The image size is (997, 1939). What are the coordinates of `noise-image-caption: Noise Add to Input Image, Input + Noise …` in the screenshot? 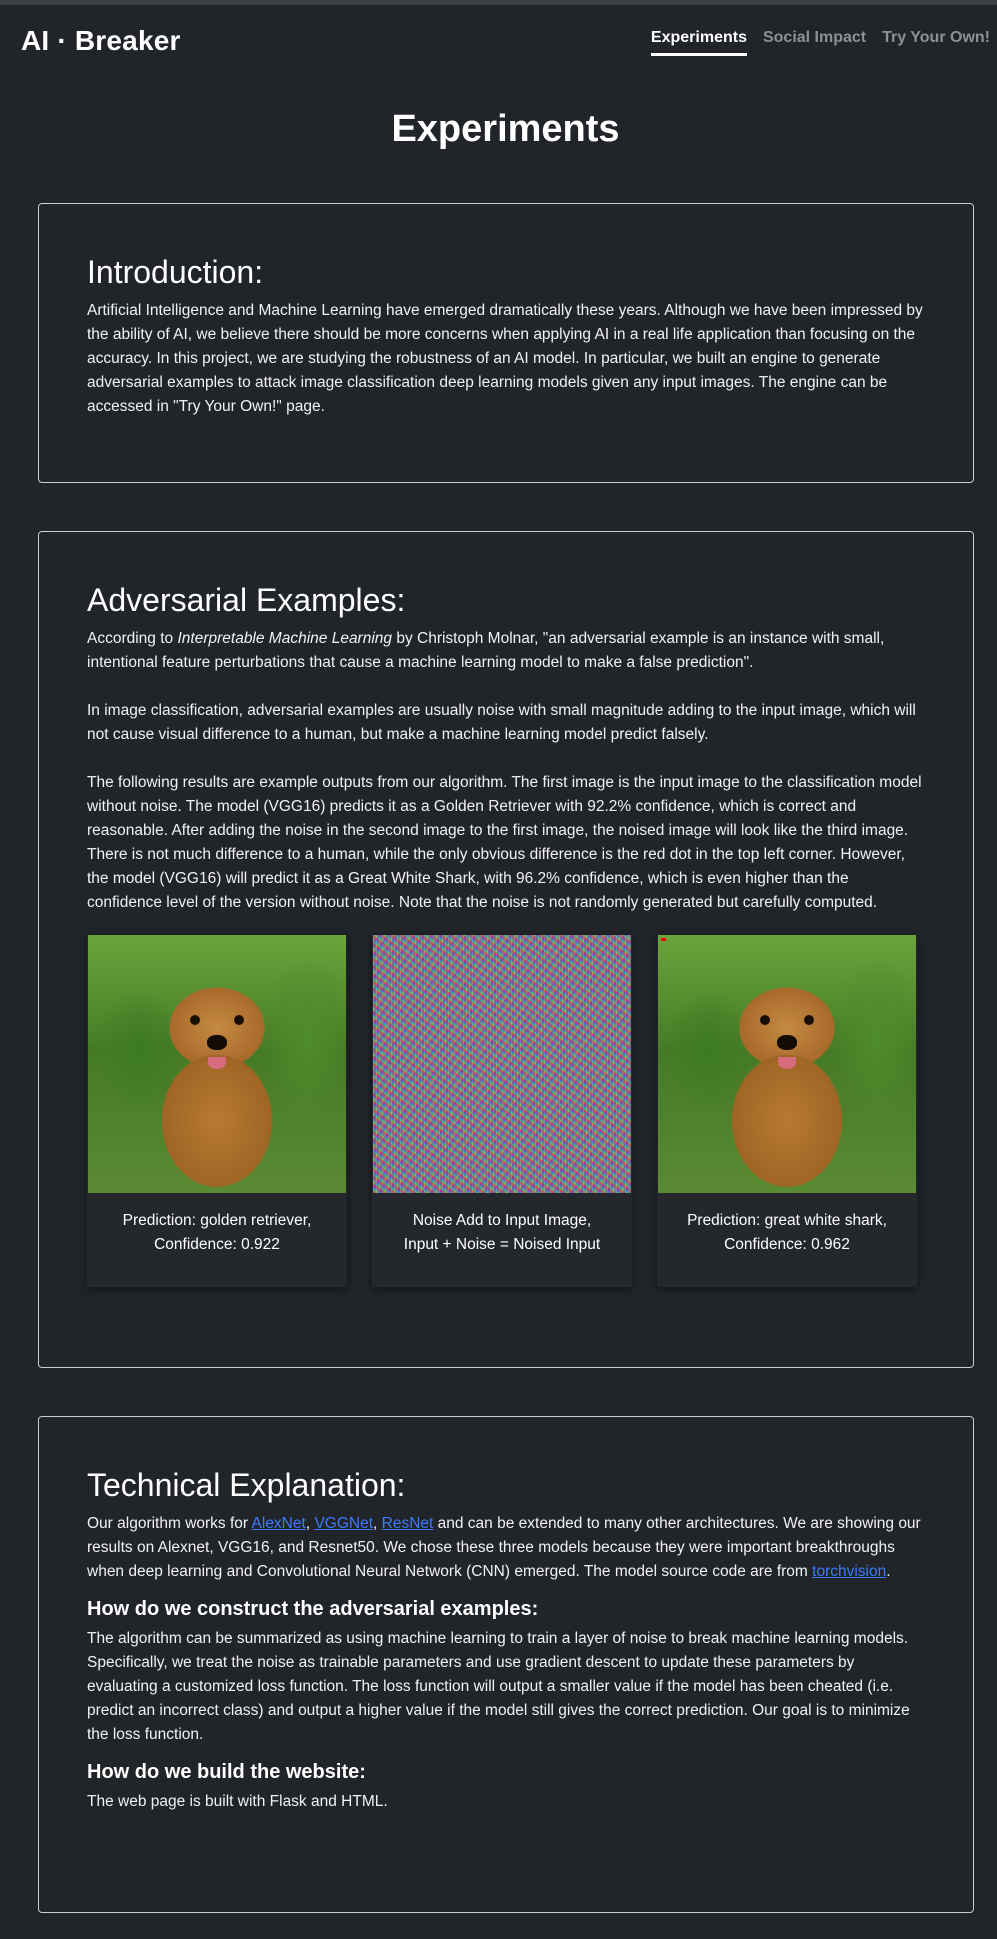 It's located at (502, 1240).